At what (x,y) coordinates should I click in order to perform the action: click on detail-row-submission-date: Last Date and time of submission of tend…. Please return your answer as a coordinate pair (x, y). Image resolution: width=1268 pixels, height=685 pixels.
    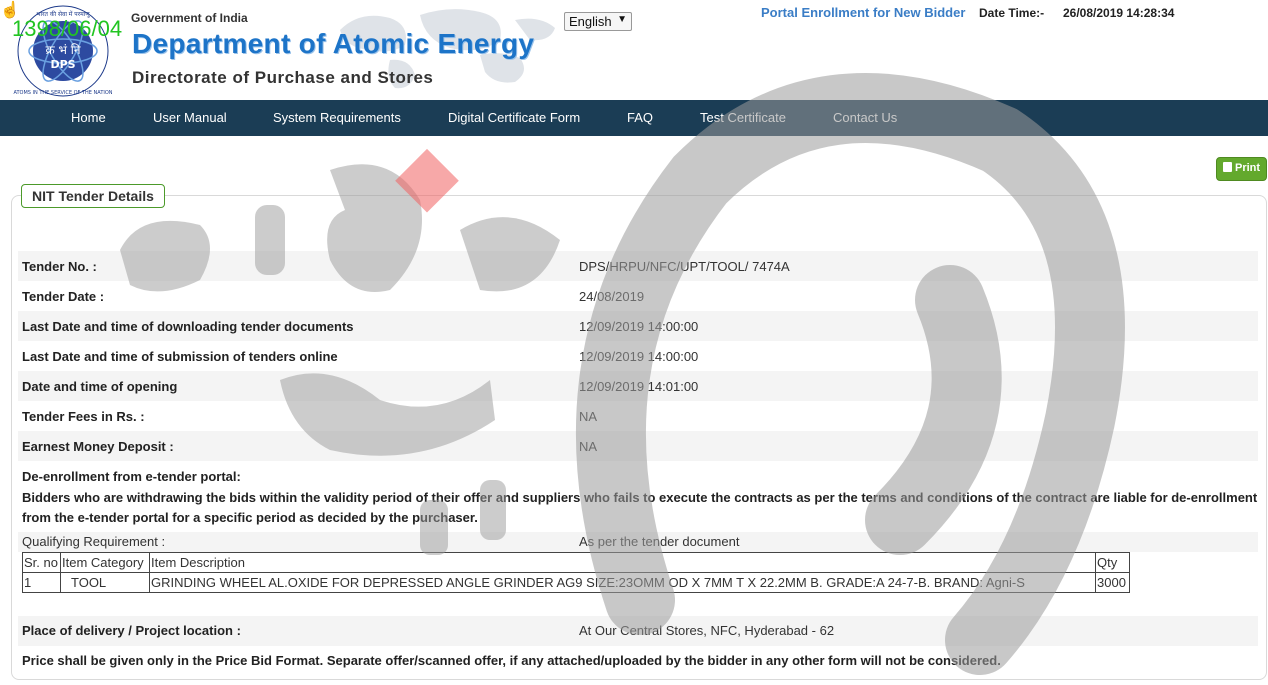
    Looking at the image, I should click on (638, 356).